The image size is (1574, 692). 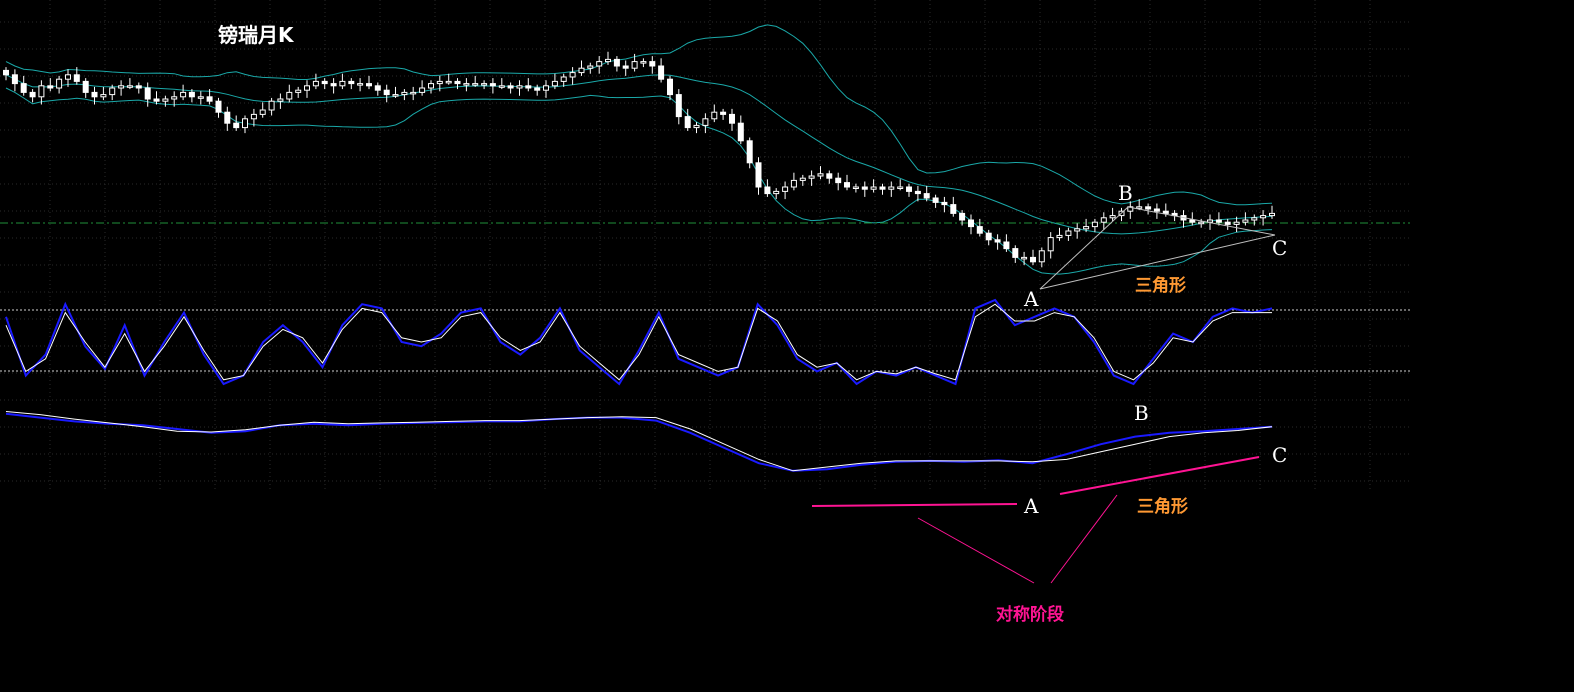 I want to click on osc-point-a-label: A, so click(x=1031, y=506).